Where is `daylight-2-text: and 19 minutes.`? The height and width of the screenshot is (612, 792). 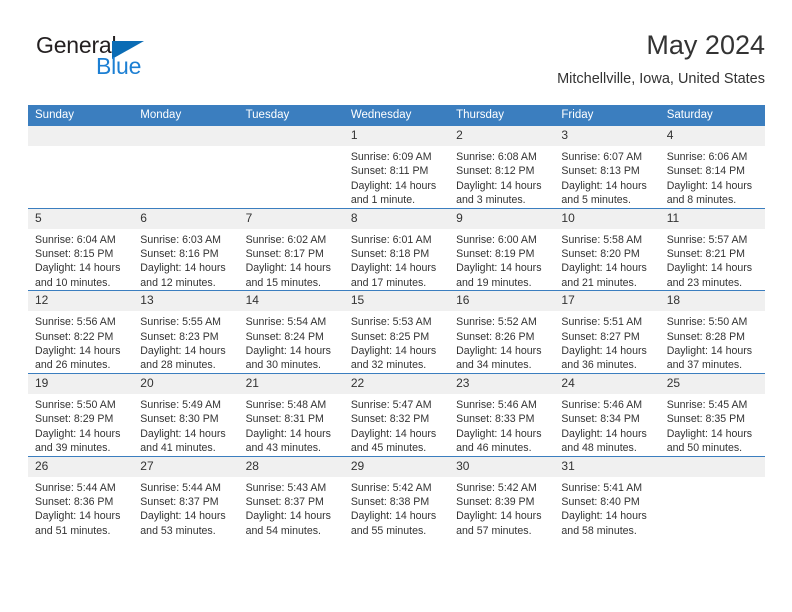 daylight-2-text: and 19 minutes. is located at coordinates (494, 282).